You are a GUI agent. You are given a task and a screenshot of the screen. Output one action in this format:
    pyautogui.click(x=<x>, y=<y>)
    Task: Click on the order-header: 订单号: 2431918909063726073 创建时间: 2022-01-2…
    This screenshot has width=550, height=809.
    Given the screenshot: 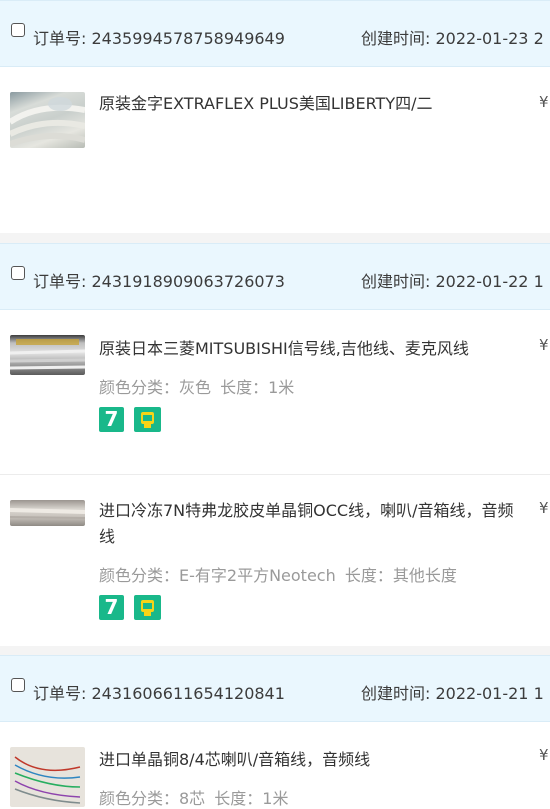 What is the action you would take?
    pyautogui.click(x=275, y=276)
    